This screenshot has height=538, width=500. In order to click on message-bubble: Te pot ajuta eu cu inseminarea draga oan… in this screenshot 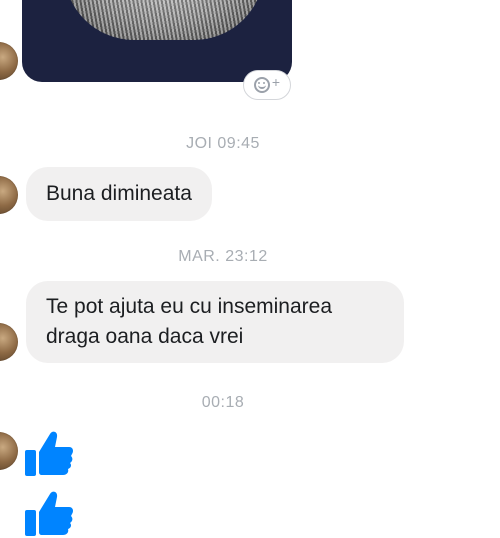, I will do `click(215, 322)`.